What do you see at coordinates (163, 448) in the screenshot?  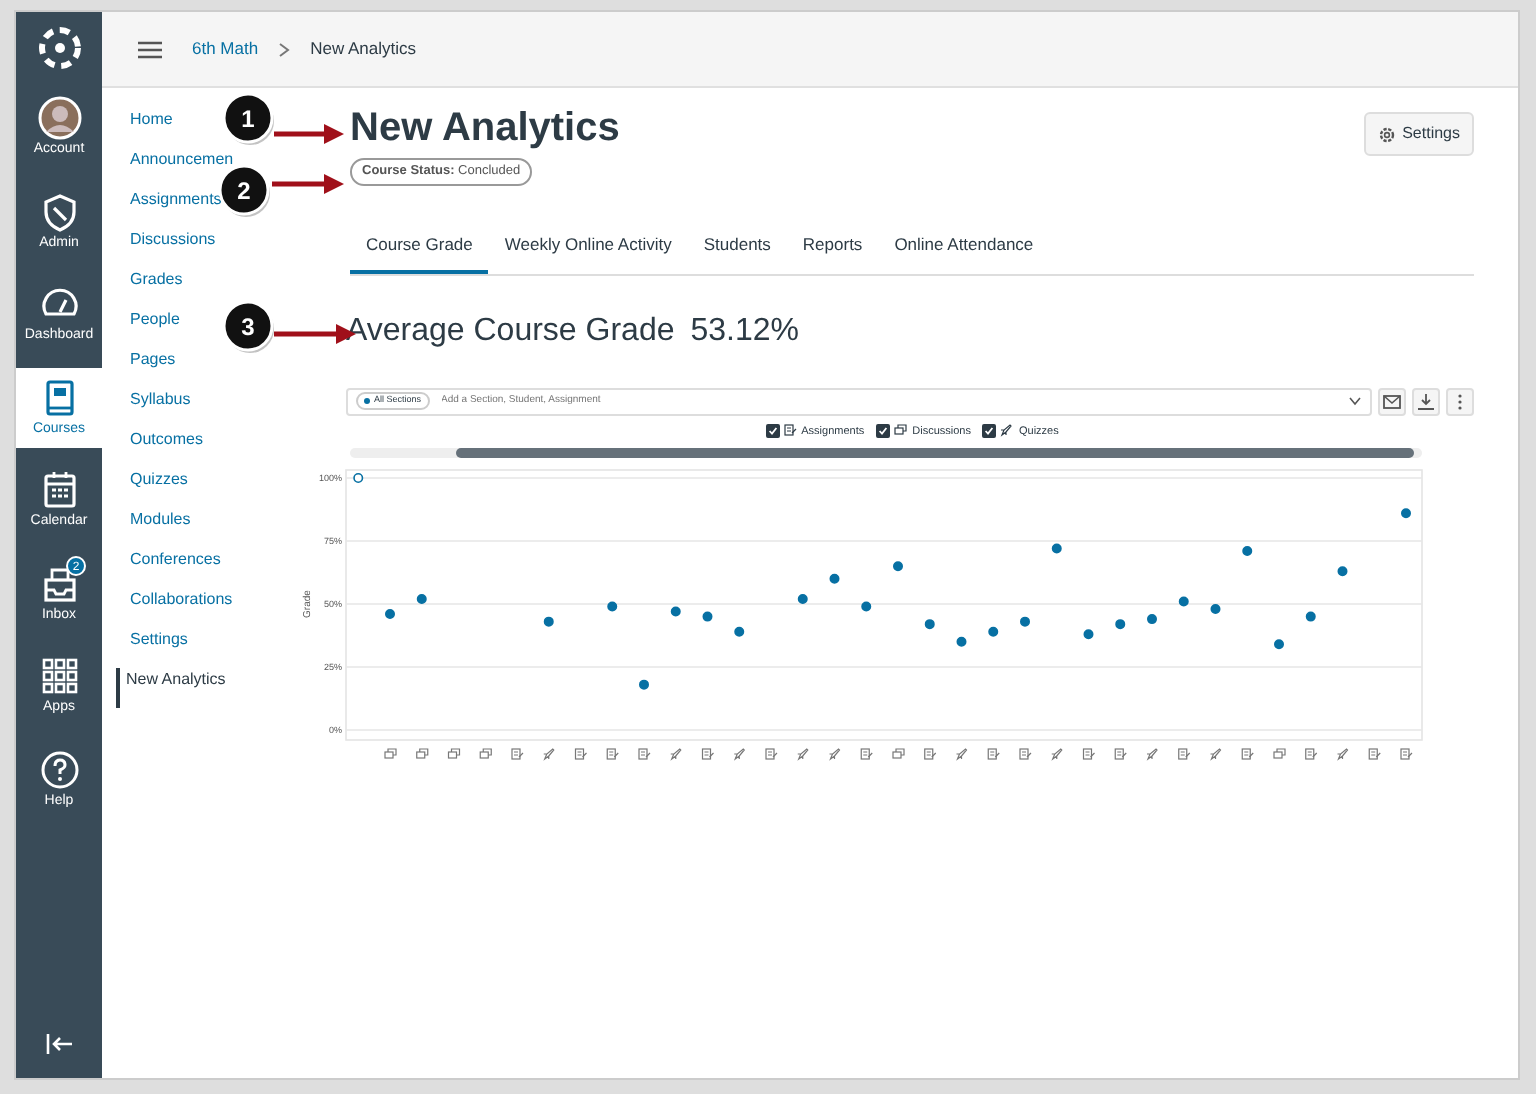 I see `course-nav-link: Outcomes` at bounding box center [163, 448].